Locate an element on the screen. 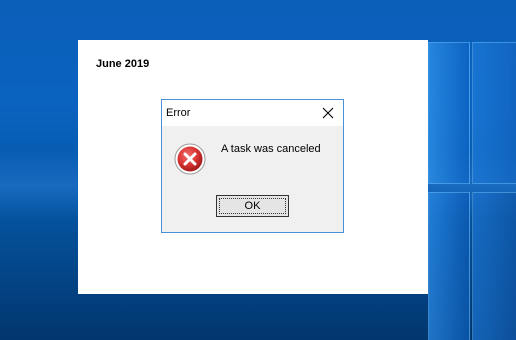  logo-pane-bottom-right is located at coordinates (494, 266).